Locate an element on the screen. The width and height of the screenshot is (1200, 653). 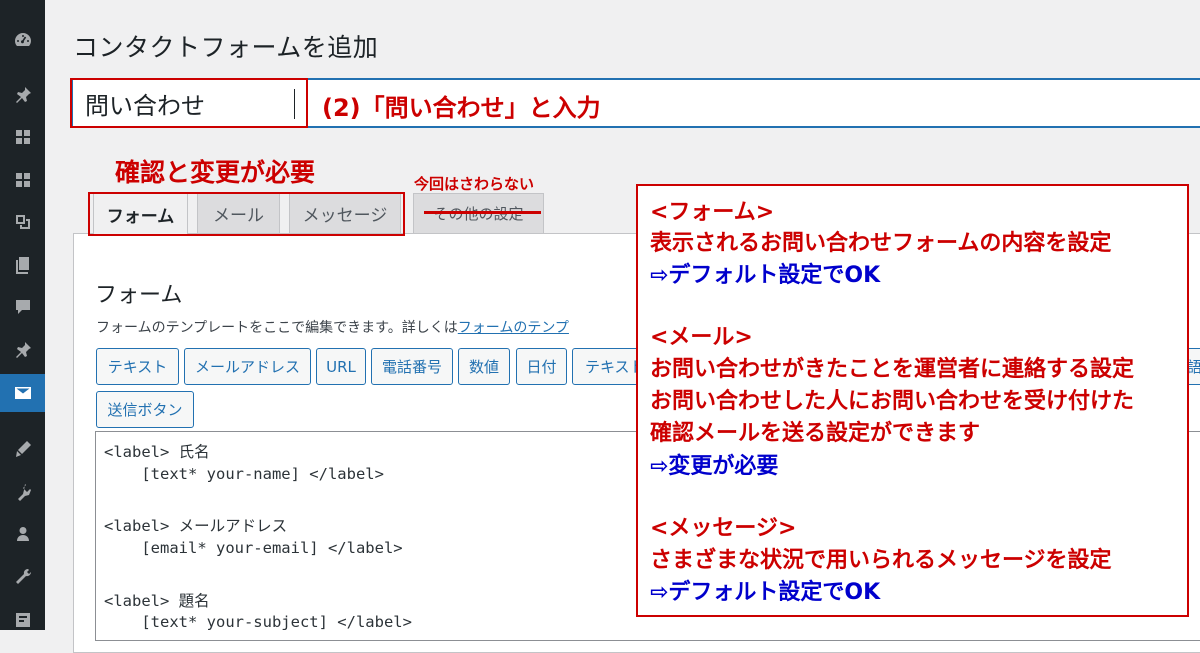
tag-url-button: URL is located at coordinates (341, 366).